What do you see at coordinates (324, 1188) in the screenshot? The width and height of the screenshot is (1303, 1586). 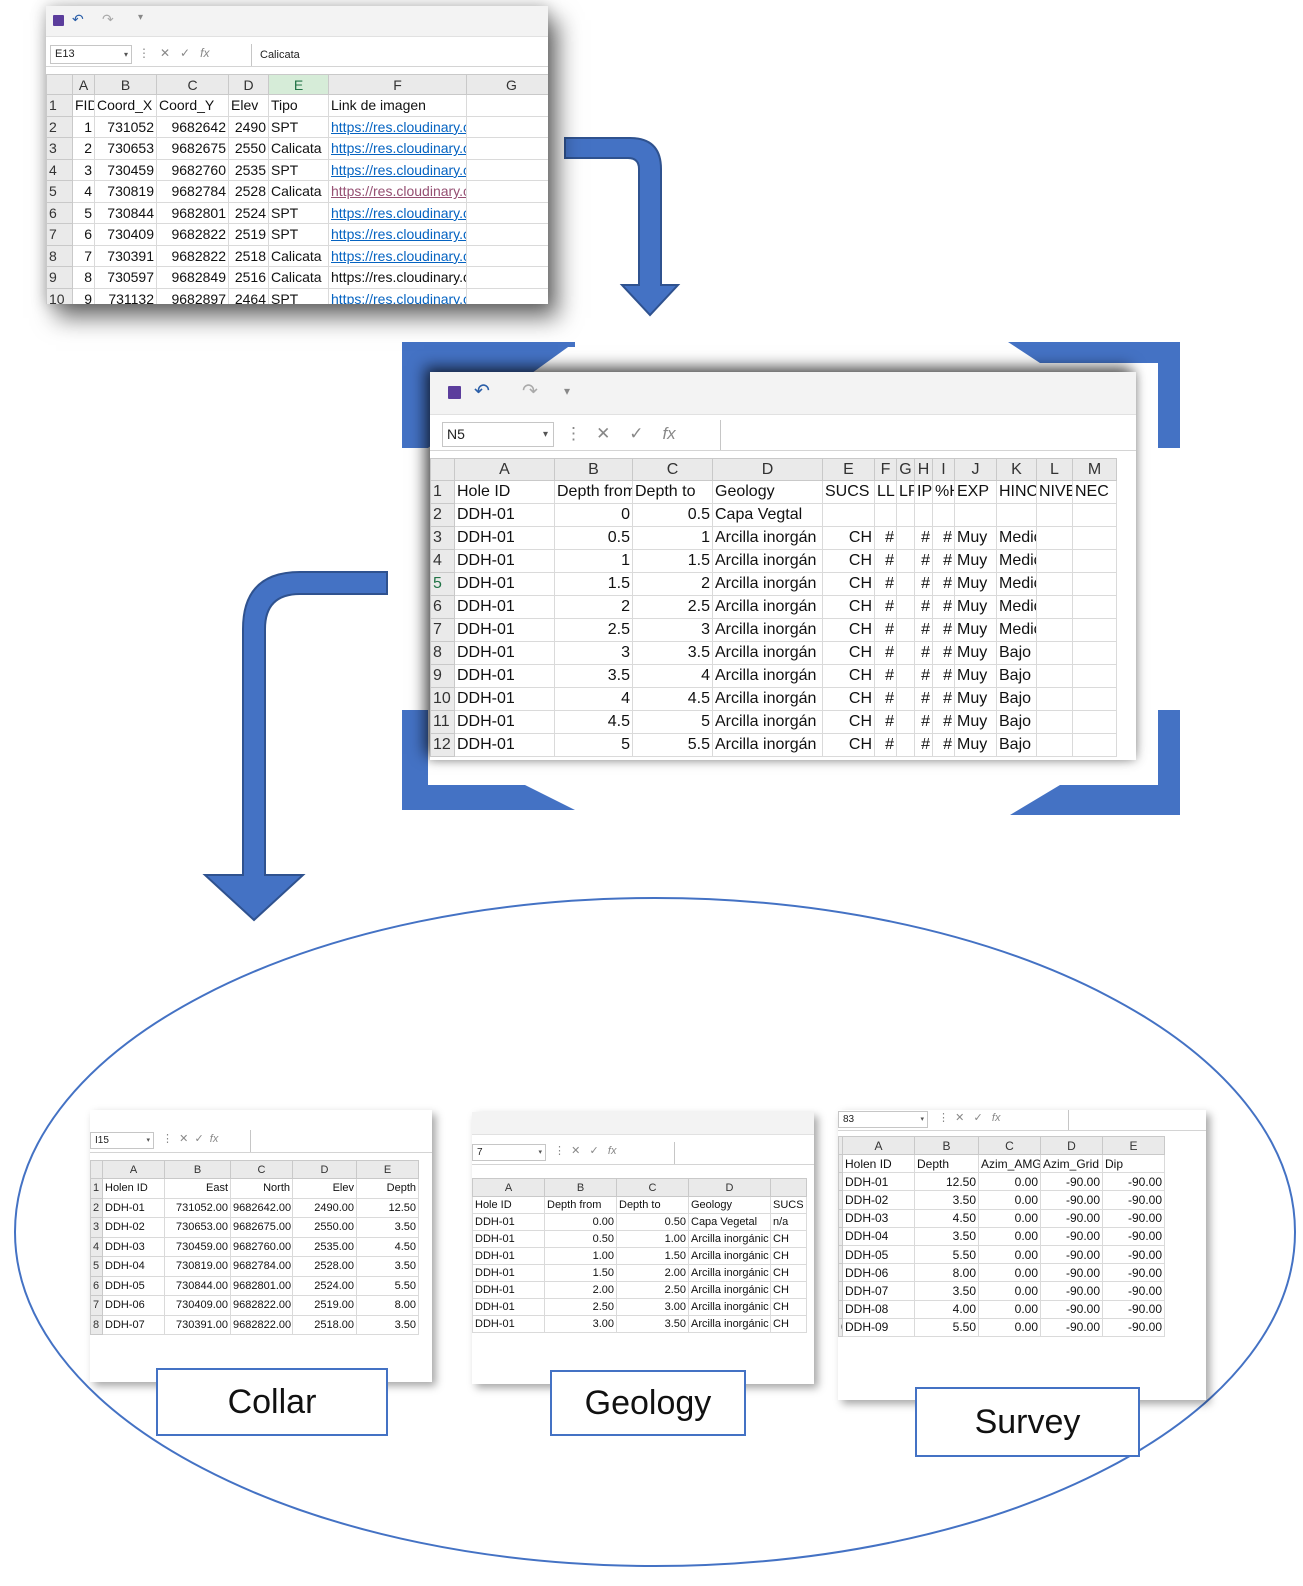 I see `cell: Elev` at bounding box center [324, 1188].